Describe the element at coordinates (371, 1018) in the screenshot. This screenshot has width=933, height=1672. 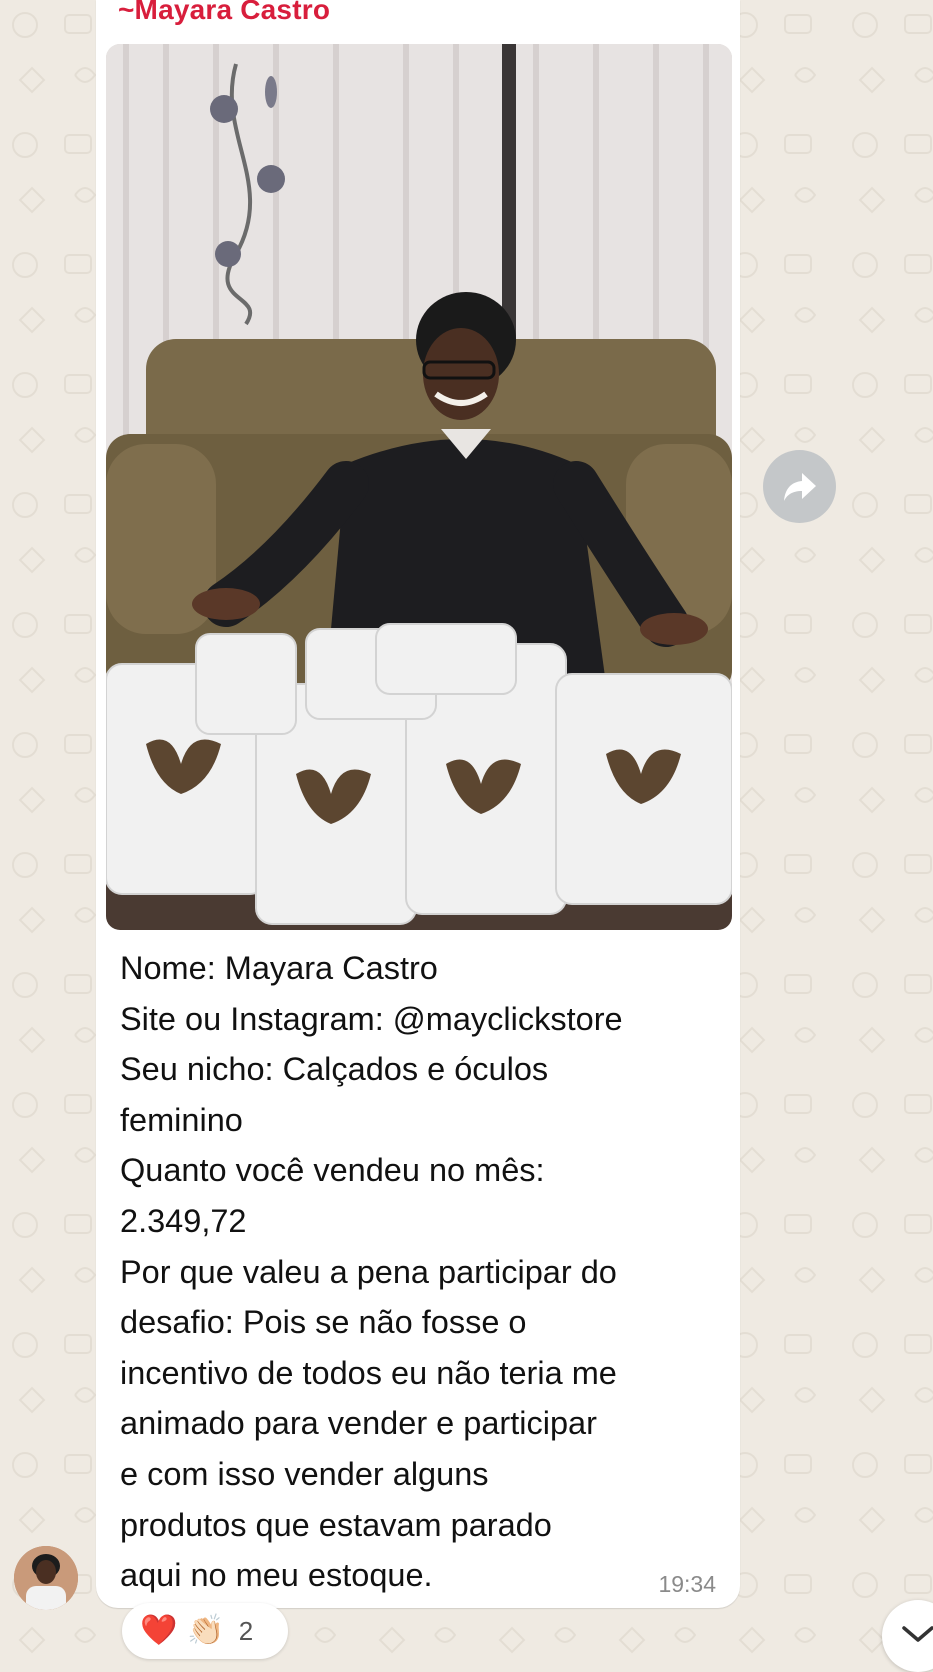
I see `message-line: Site ou Instagram: @mayclickstore` at that location.